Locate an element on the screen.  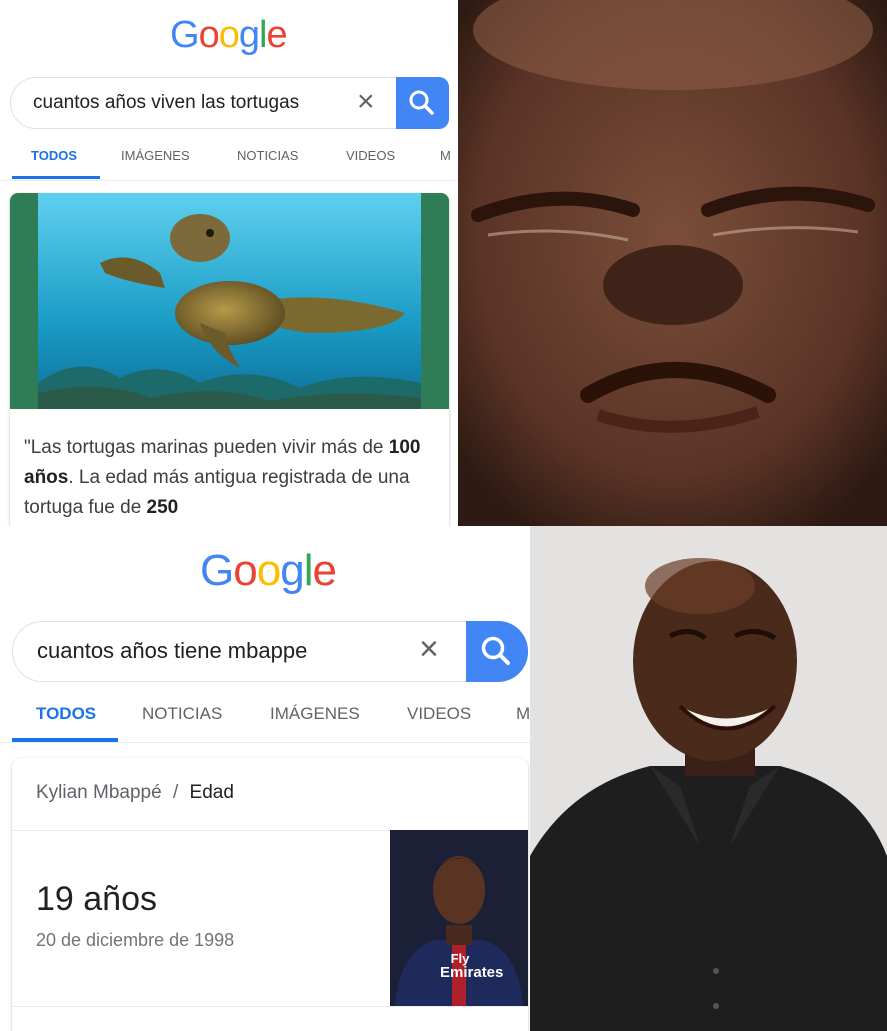
breadcrumb-entity: Kylian Mbappé is located at coordinates (99, 792).